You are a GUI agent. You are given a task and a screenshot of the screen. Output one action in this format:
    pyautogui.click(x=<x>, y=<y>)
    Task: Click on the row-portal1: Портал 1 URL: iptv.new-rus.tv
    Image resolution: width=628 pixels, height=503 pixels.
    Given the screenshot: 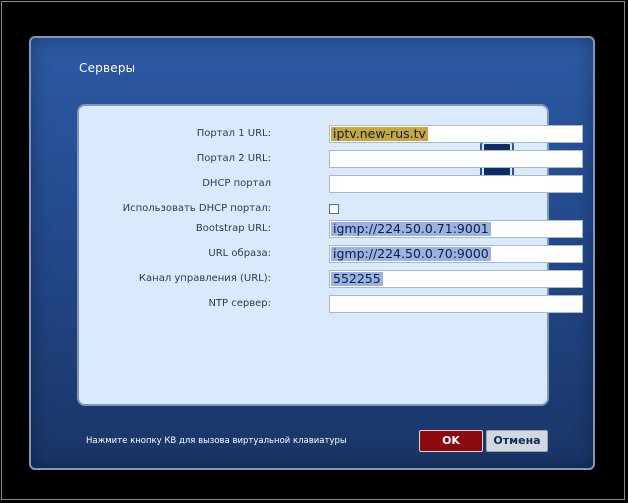 What is the action you would take?
    pyautogui.click(x=331, y=135)
    